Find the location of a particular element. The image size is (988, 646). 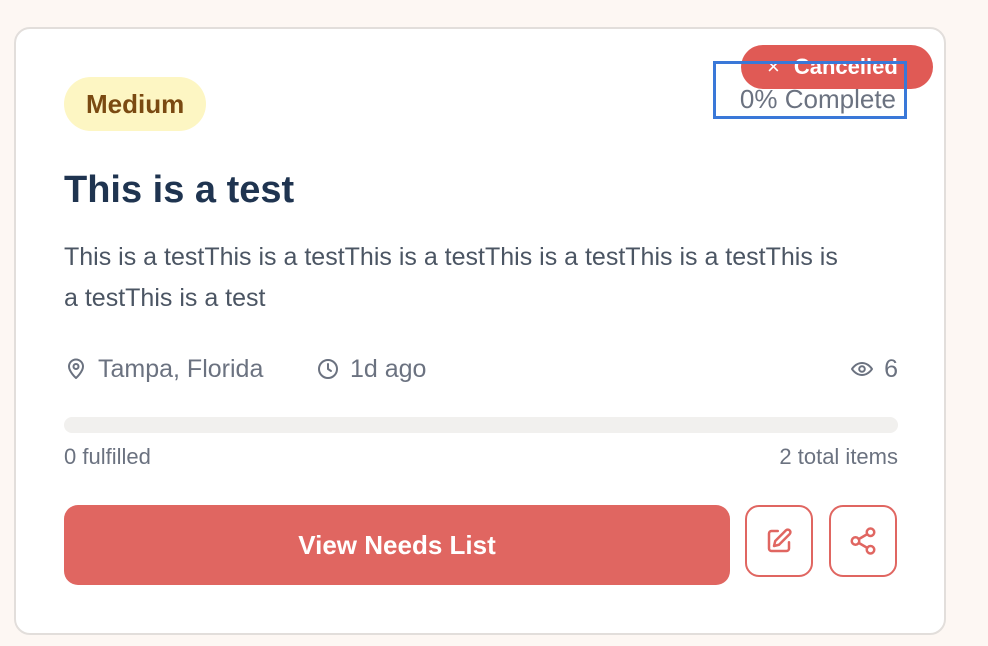

fulfilled-count: 0 fulfilled is located at coordinates (107, 456).